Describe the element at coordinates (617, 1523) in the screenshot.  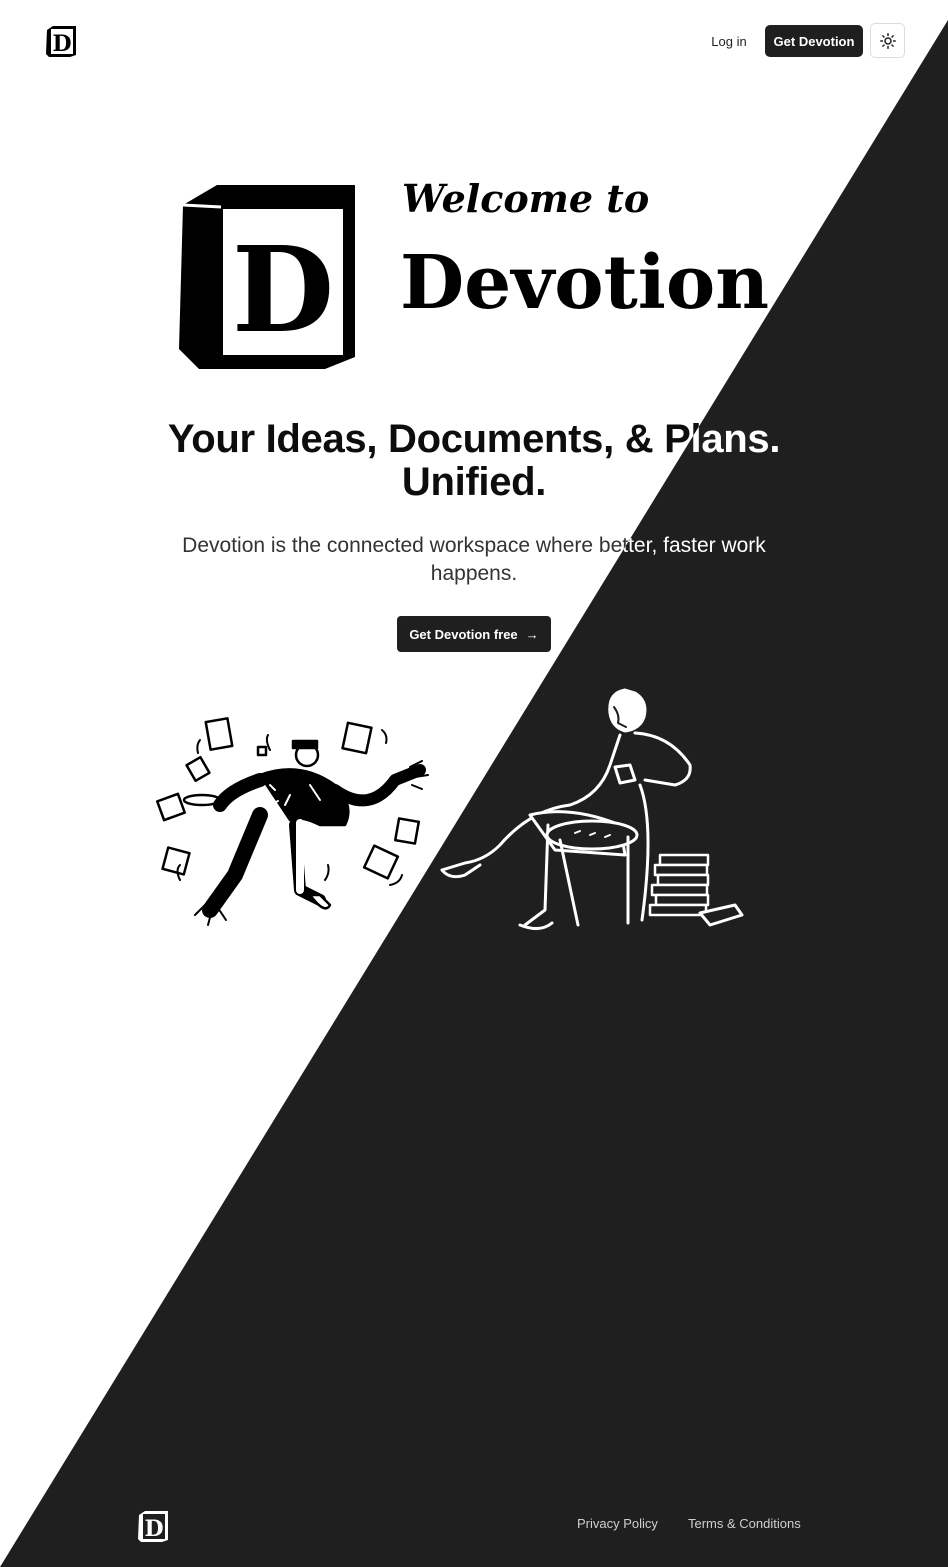
I see `privacy-policy-link: Privacy Policy` at that location.